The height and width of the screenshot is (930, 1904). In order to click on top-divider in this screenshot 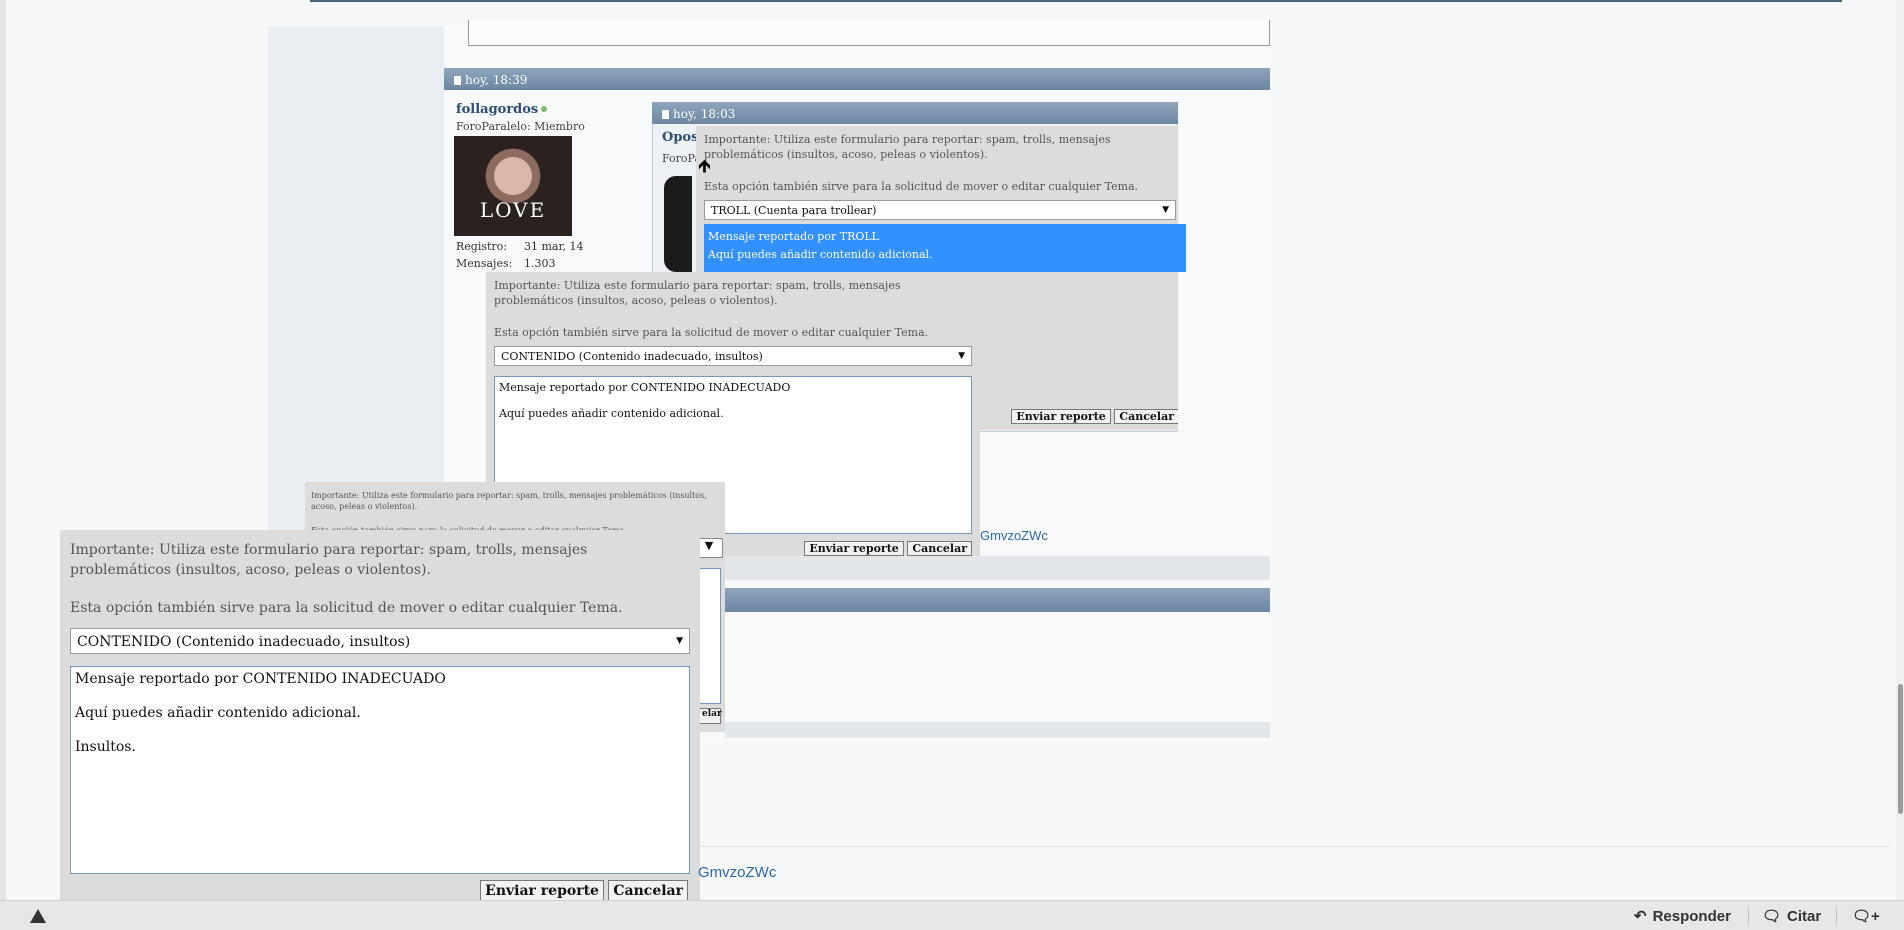, I will do `click(1076, 1)`.